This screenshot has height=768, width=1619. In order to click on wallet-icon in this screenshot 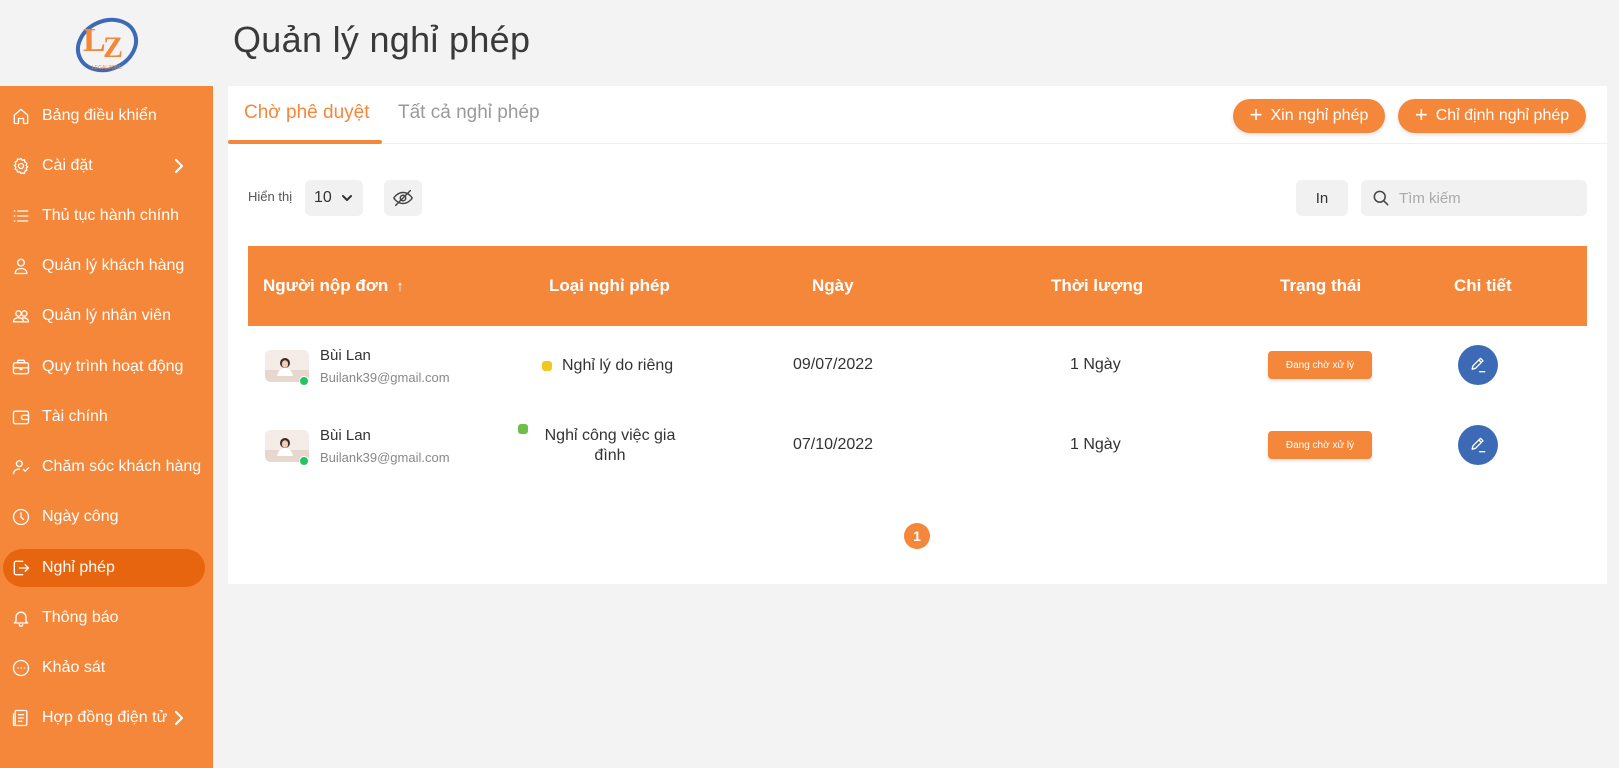, I will do `click(21, 417)`.